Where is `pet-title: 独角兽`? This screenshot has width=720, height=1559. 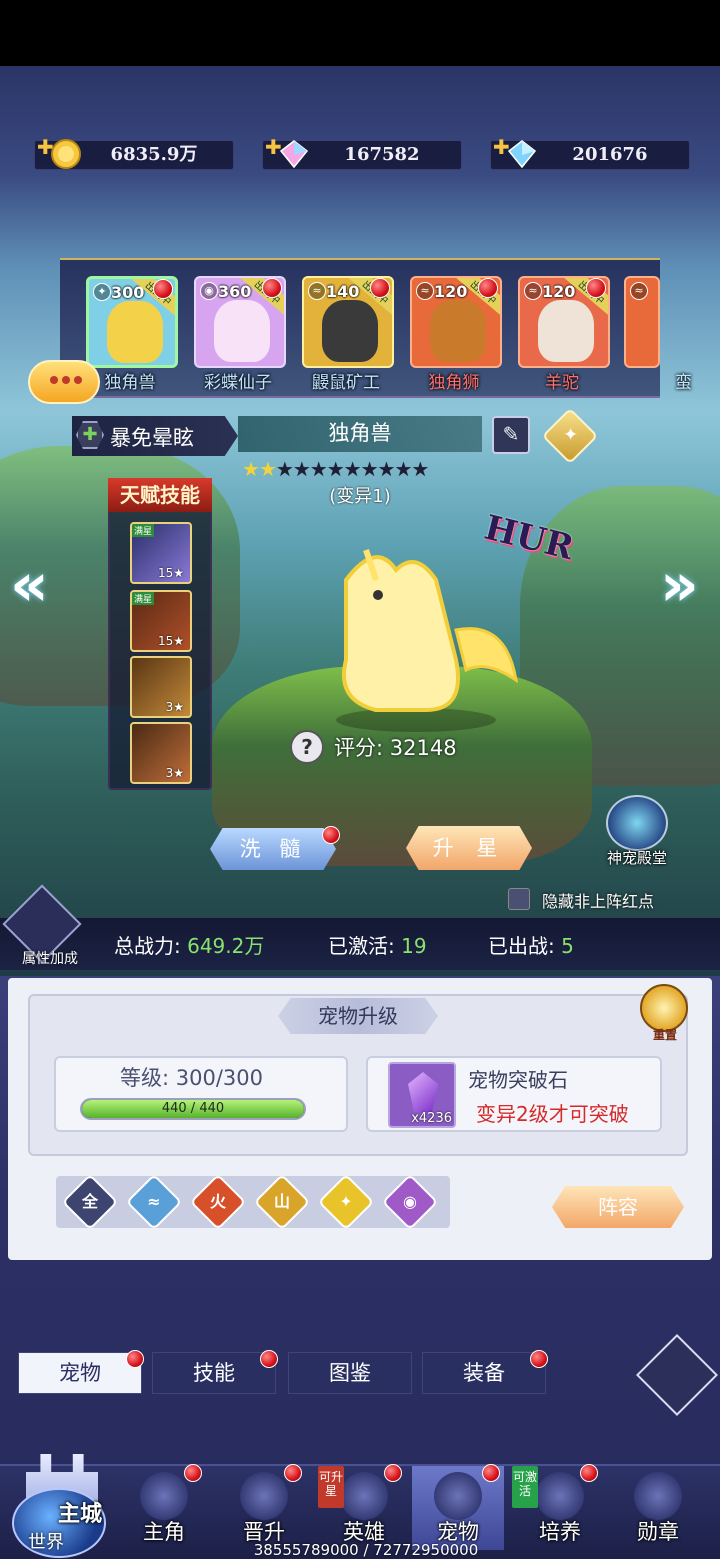
pet-title: 独角兽 is located at coordinates (360, 433).